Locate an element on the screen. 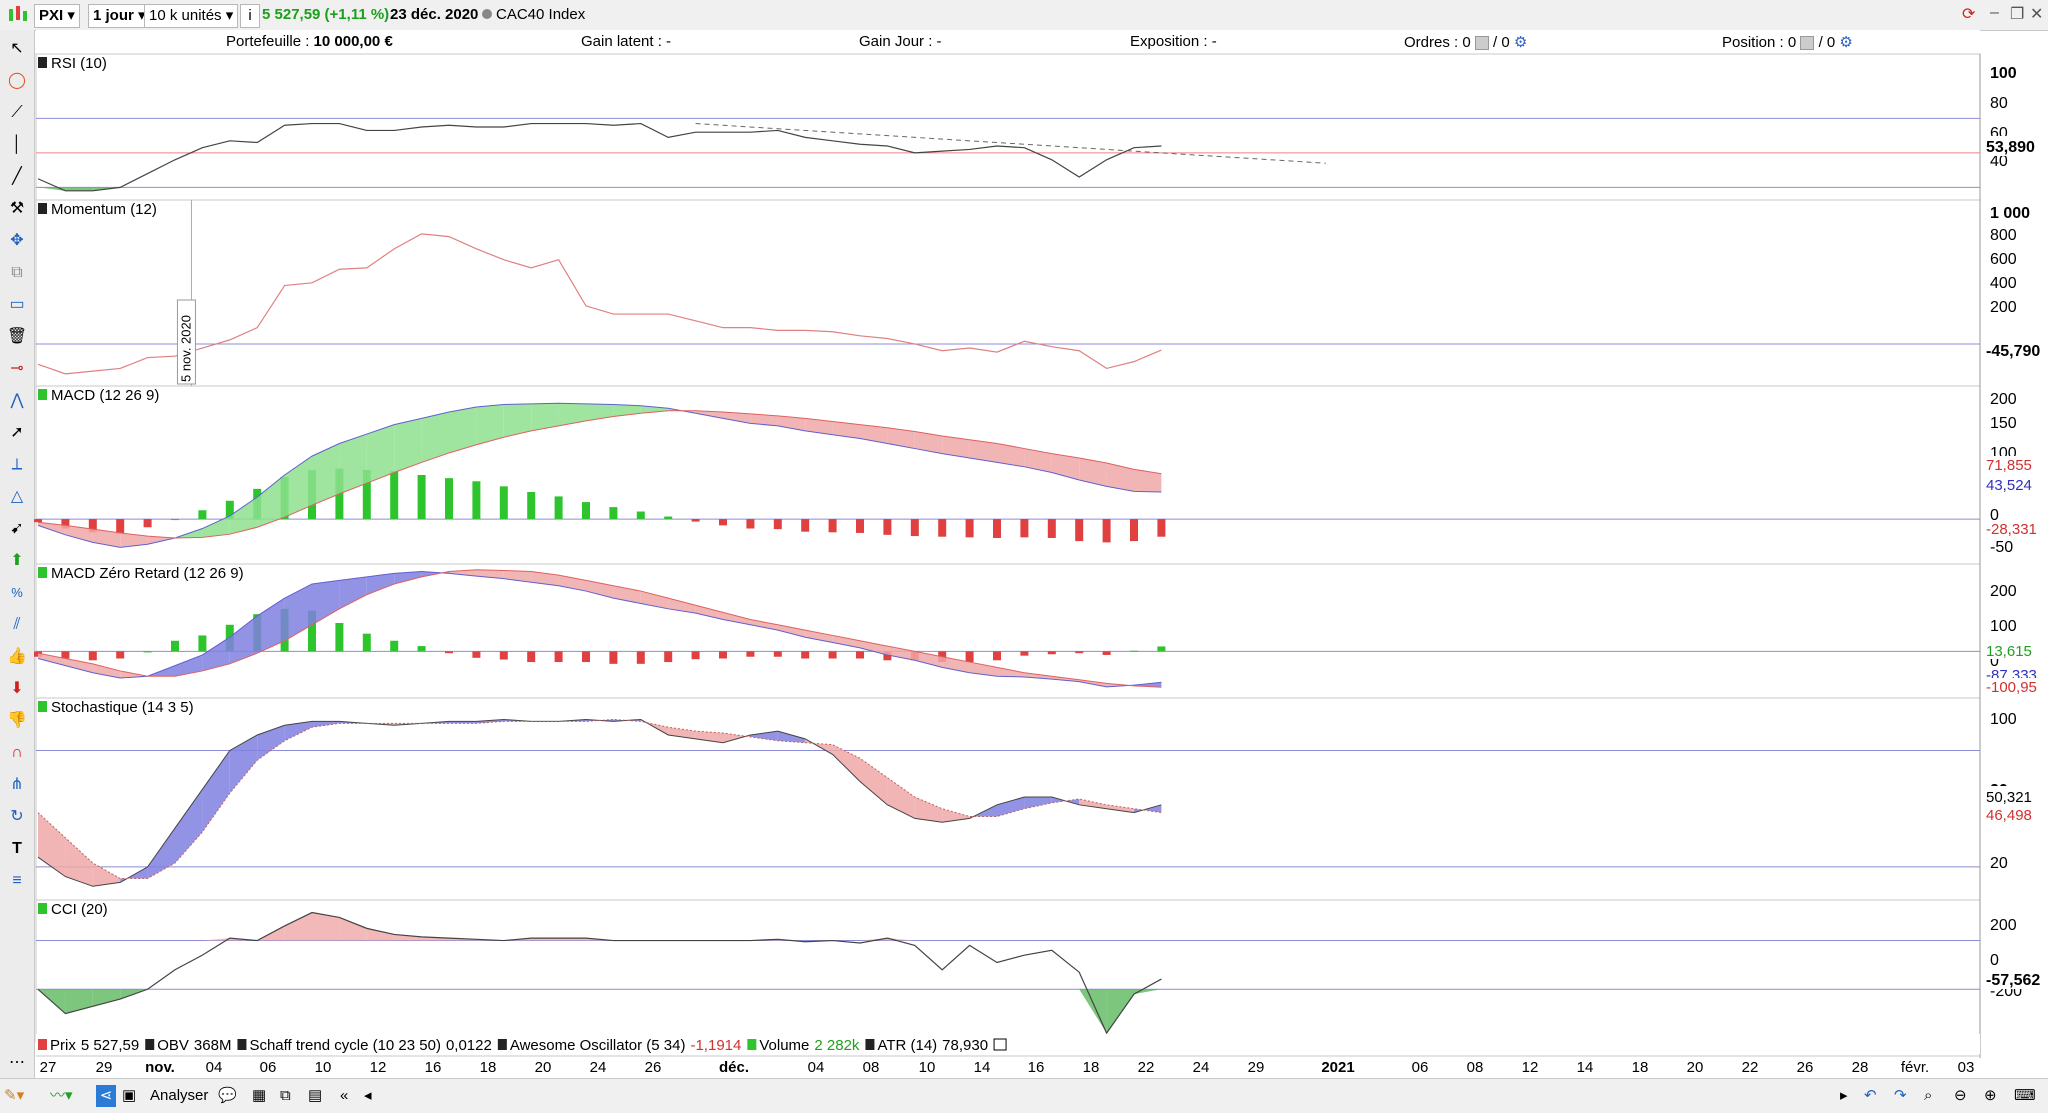 The image size is (2048, 1113). pen-icon: ✎▾ is located at coordinates (14, 1096).